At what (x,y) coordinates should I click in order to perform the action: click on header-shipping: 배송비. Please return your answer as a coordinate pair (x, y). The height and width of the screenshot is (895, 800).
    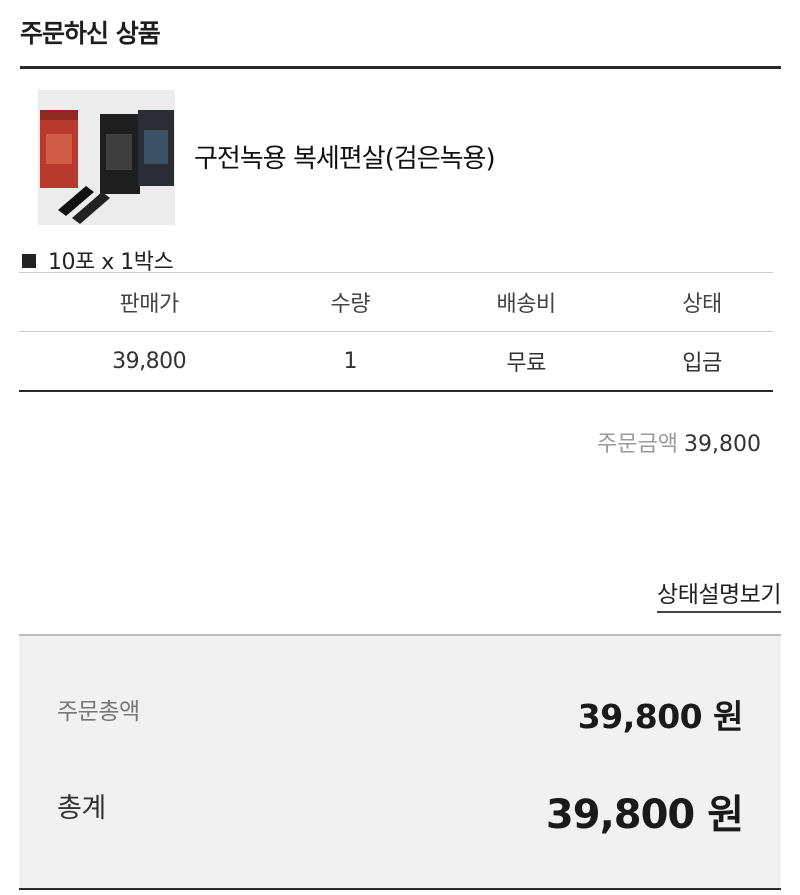
    Looking at the image, I should click on (526, 302).